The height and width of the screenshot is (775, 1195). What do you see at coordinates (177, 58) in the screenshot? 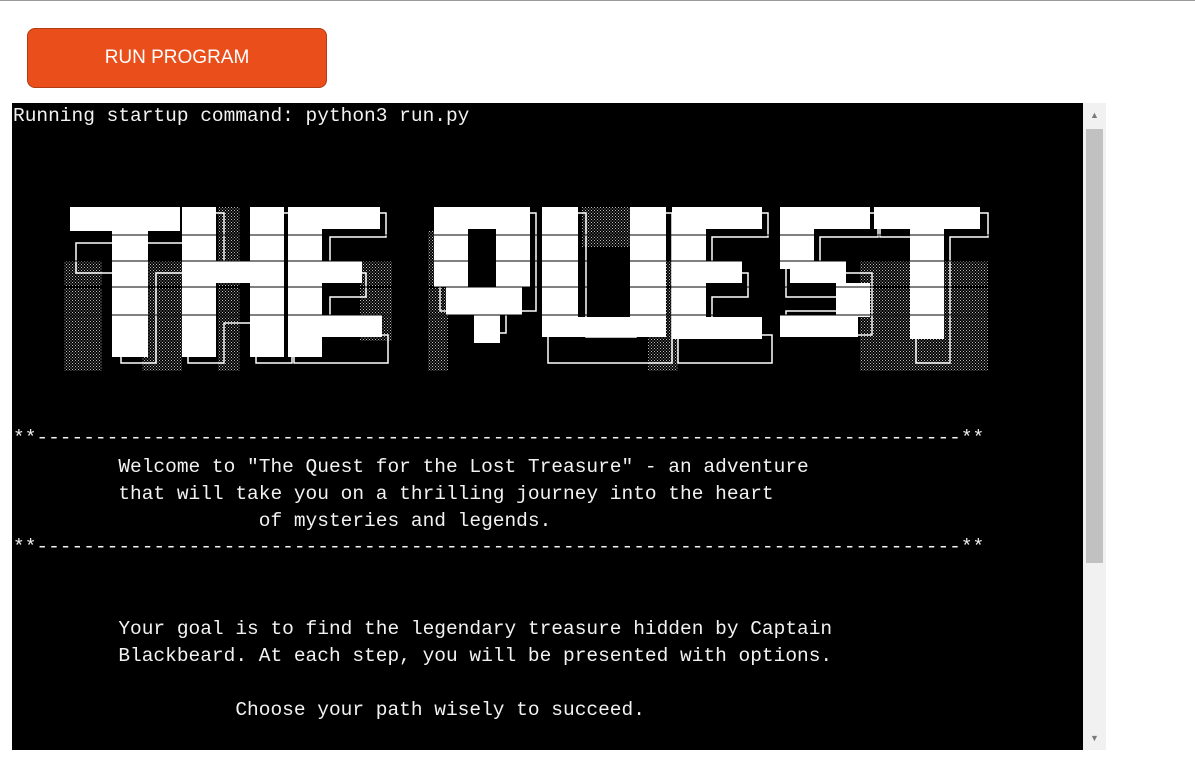
I see `run-program-button: RUN PROGRAM` at bounding box center [177, 58].